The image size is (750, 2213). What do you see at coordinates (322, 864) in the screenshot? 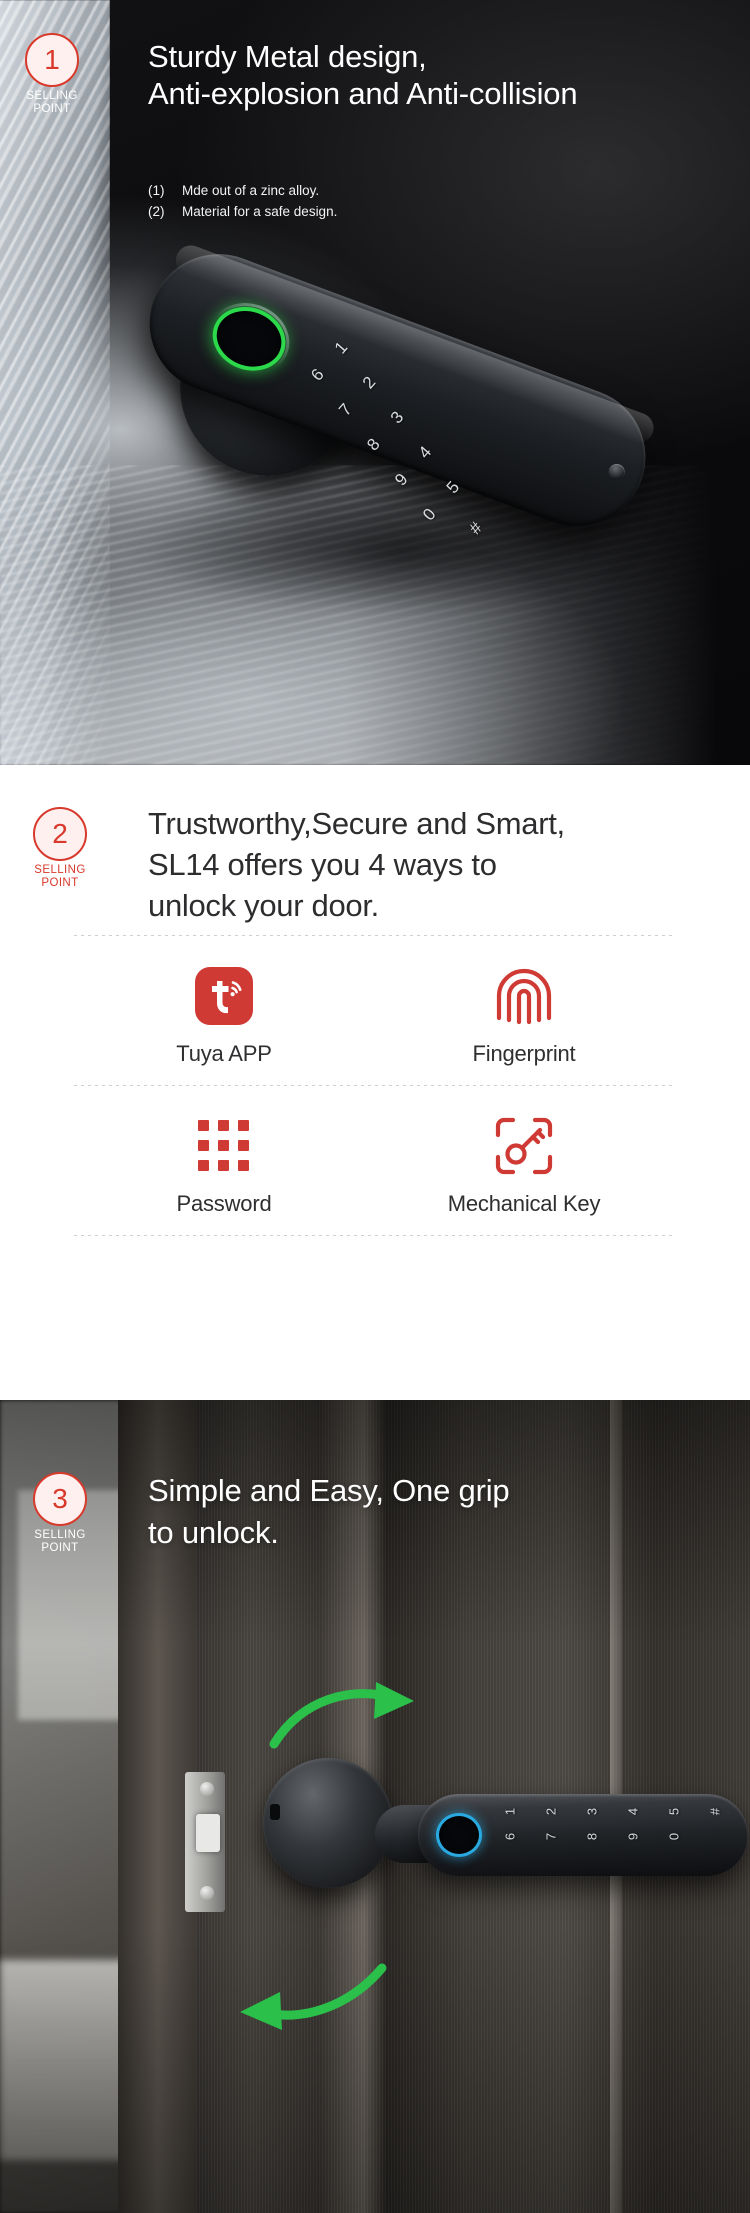
I see `section2-title-line2: SL14 offers you 4 ways to` at bounding box center [322, 864].